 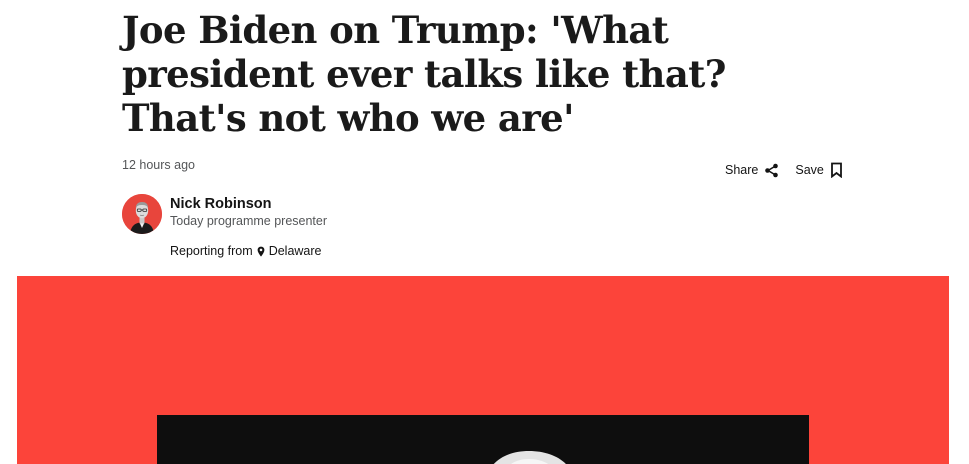 What do you see at coordinates (836, 170) in the screenshot?
I see `bookmark-icon` at bounding box center [836, 170].